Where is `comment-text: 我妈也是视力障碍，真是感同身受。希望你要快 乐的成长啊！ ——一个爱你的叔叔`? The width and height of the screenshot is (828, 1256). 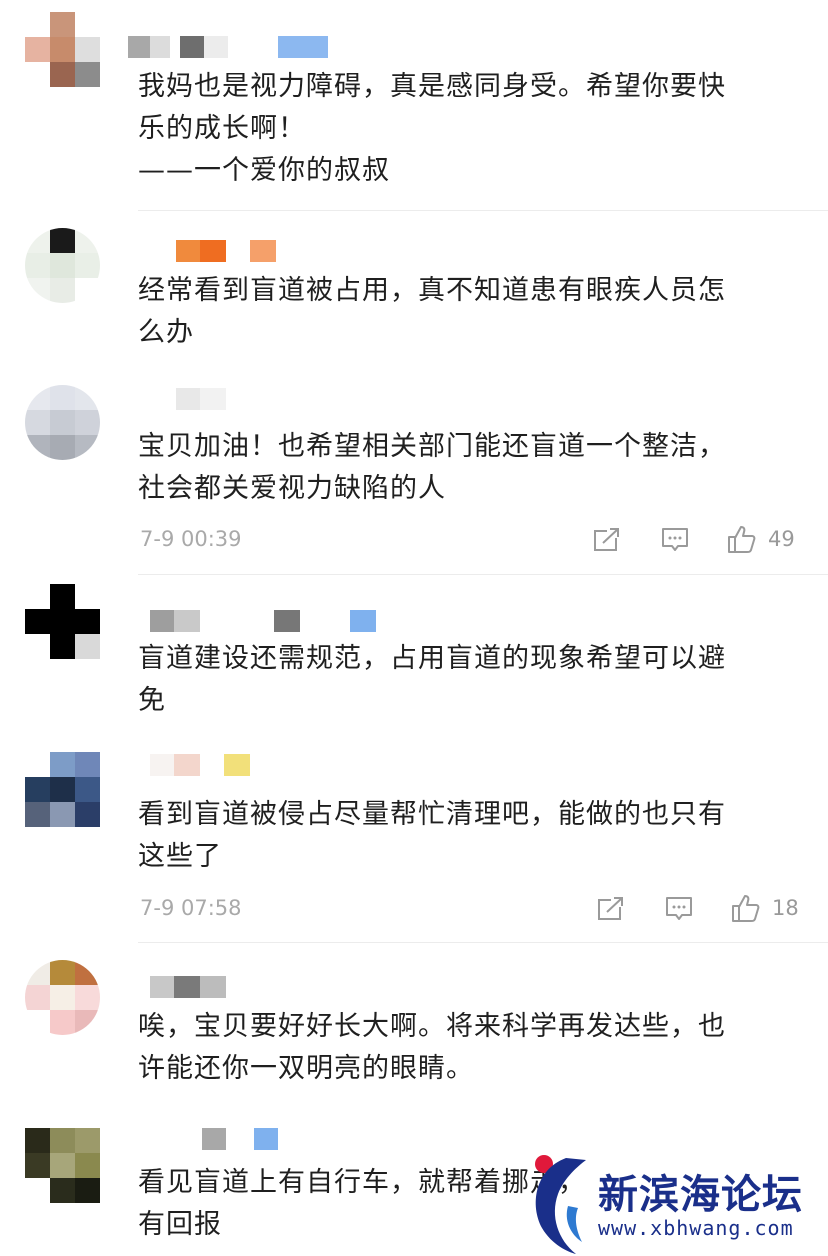 comment-text: 我妈也是视力障碍，真是感同身受。希望你要快 乐的成长啊！ ——一个爱你的叔叔 is located at coordinates (432, 128).